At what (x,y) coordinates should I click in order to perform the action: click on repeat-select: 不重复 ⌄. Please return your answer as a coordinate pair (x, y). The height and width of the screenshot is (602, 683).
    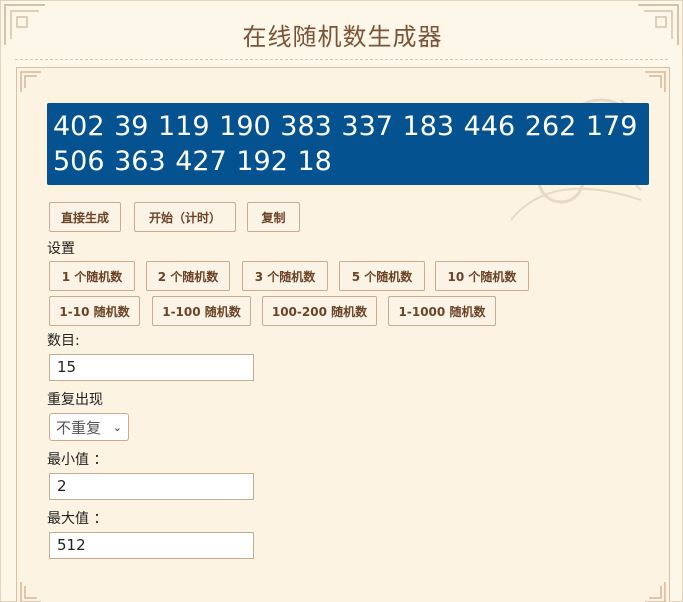
    Looking at the image, I should click on (89, 427).